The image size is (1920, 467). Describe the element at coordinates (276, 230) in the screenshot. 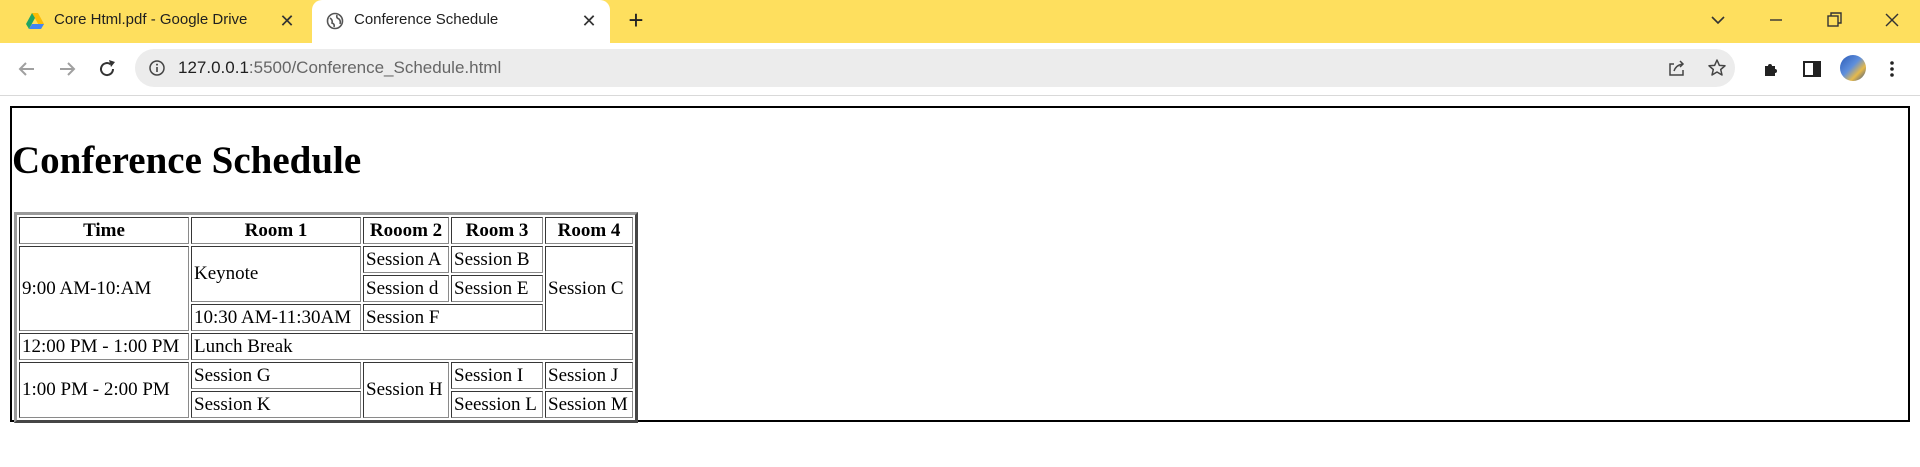

I see `header-room-1: Room 1` at that location.